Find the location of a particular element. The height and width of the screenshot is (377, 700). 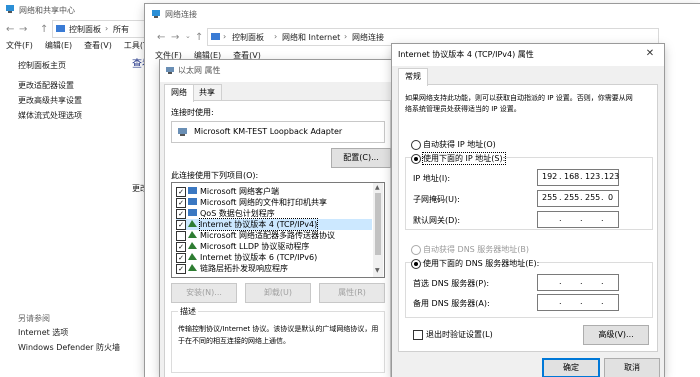

mask-octet-4: 0 is located at coordinates (610, 197).